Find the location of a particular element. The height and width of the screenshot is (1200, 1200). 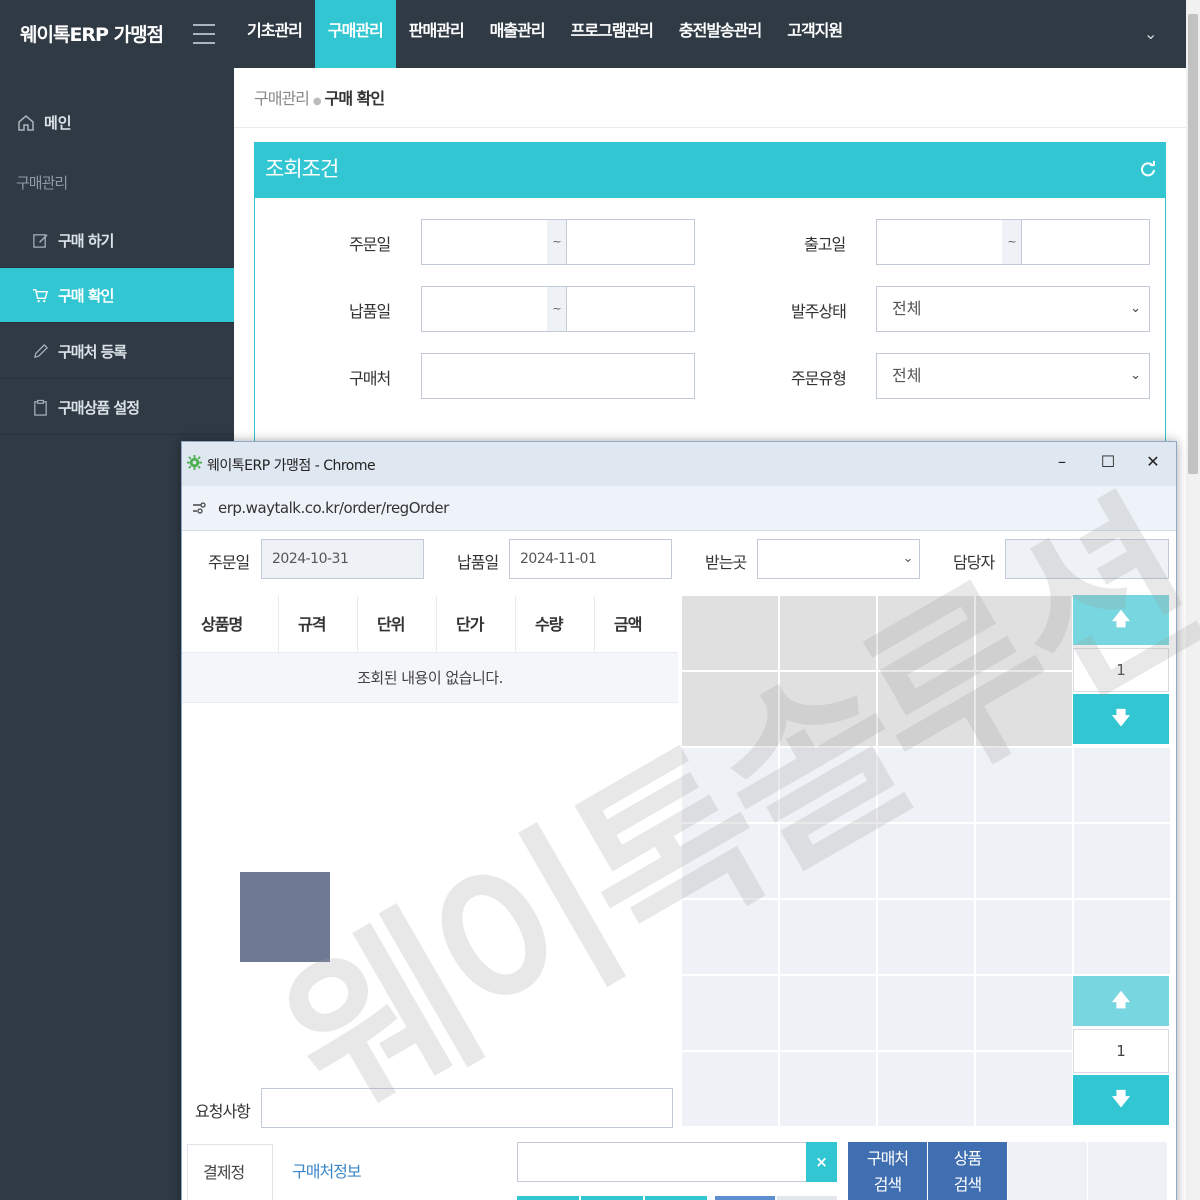

order-date-field: 2024-10-31 is located at coordinates (342, 559).